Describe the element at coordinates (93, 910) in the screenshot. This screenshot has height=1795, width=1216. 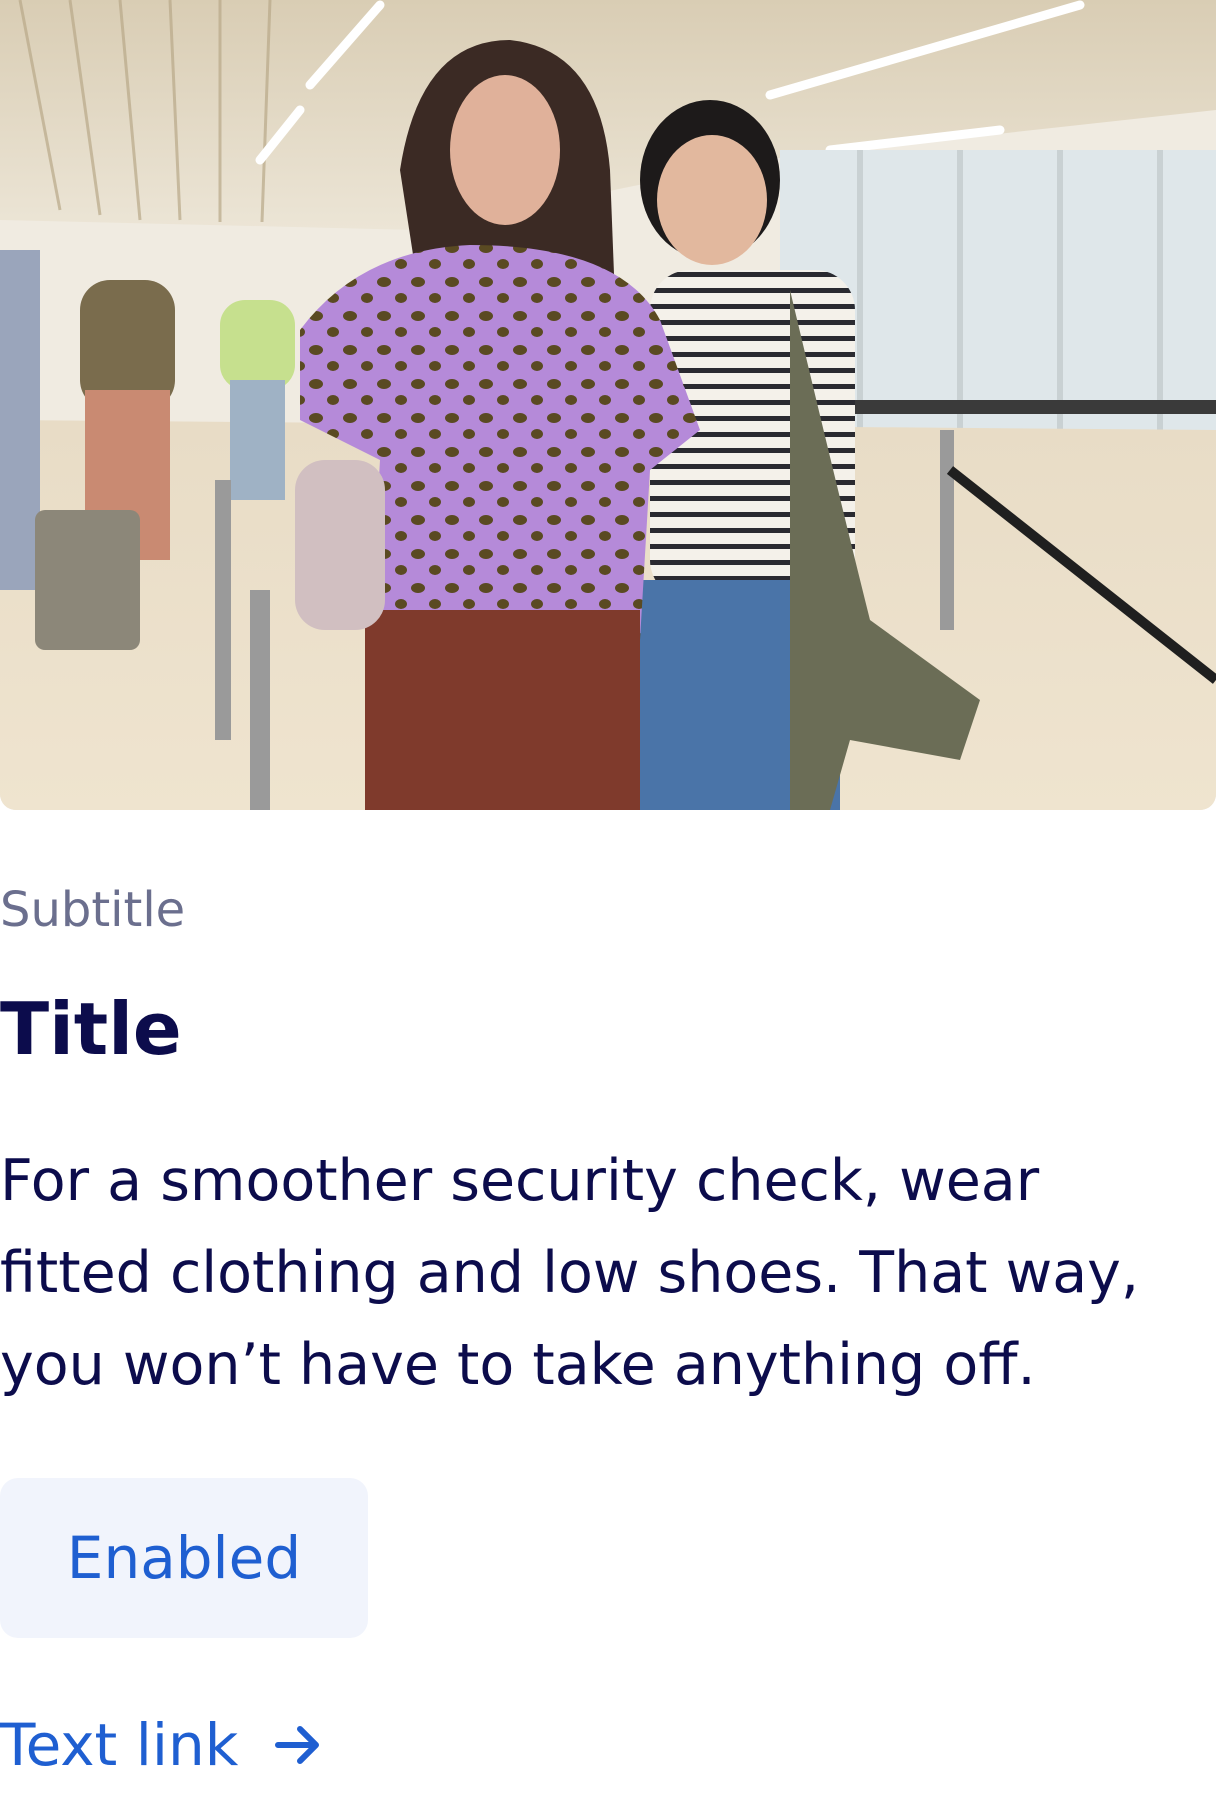
I see `card-subtitle: Subtitle` at that location.